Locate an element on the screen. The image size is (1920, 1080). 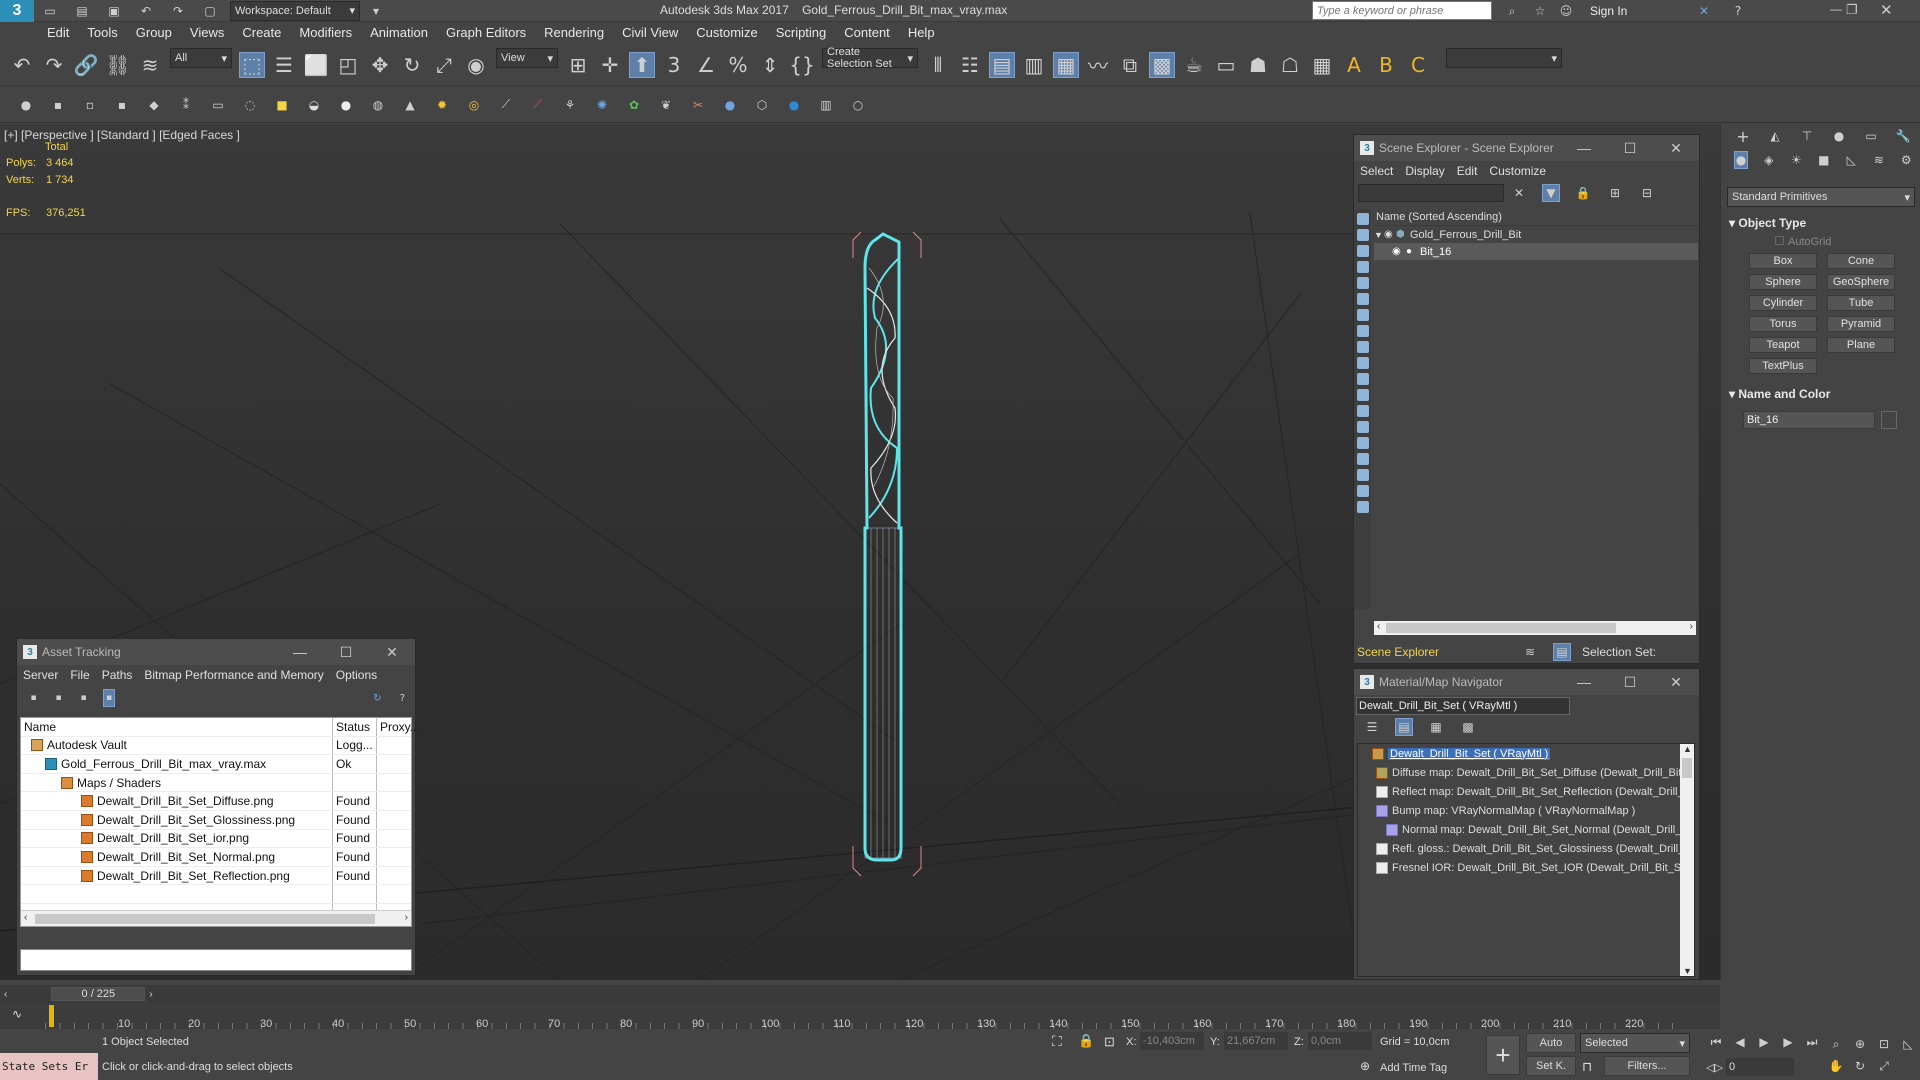
app-logo-icon: 3 is located at coordinates (17, 11).